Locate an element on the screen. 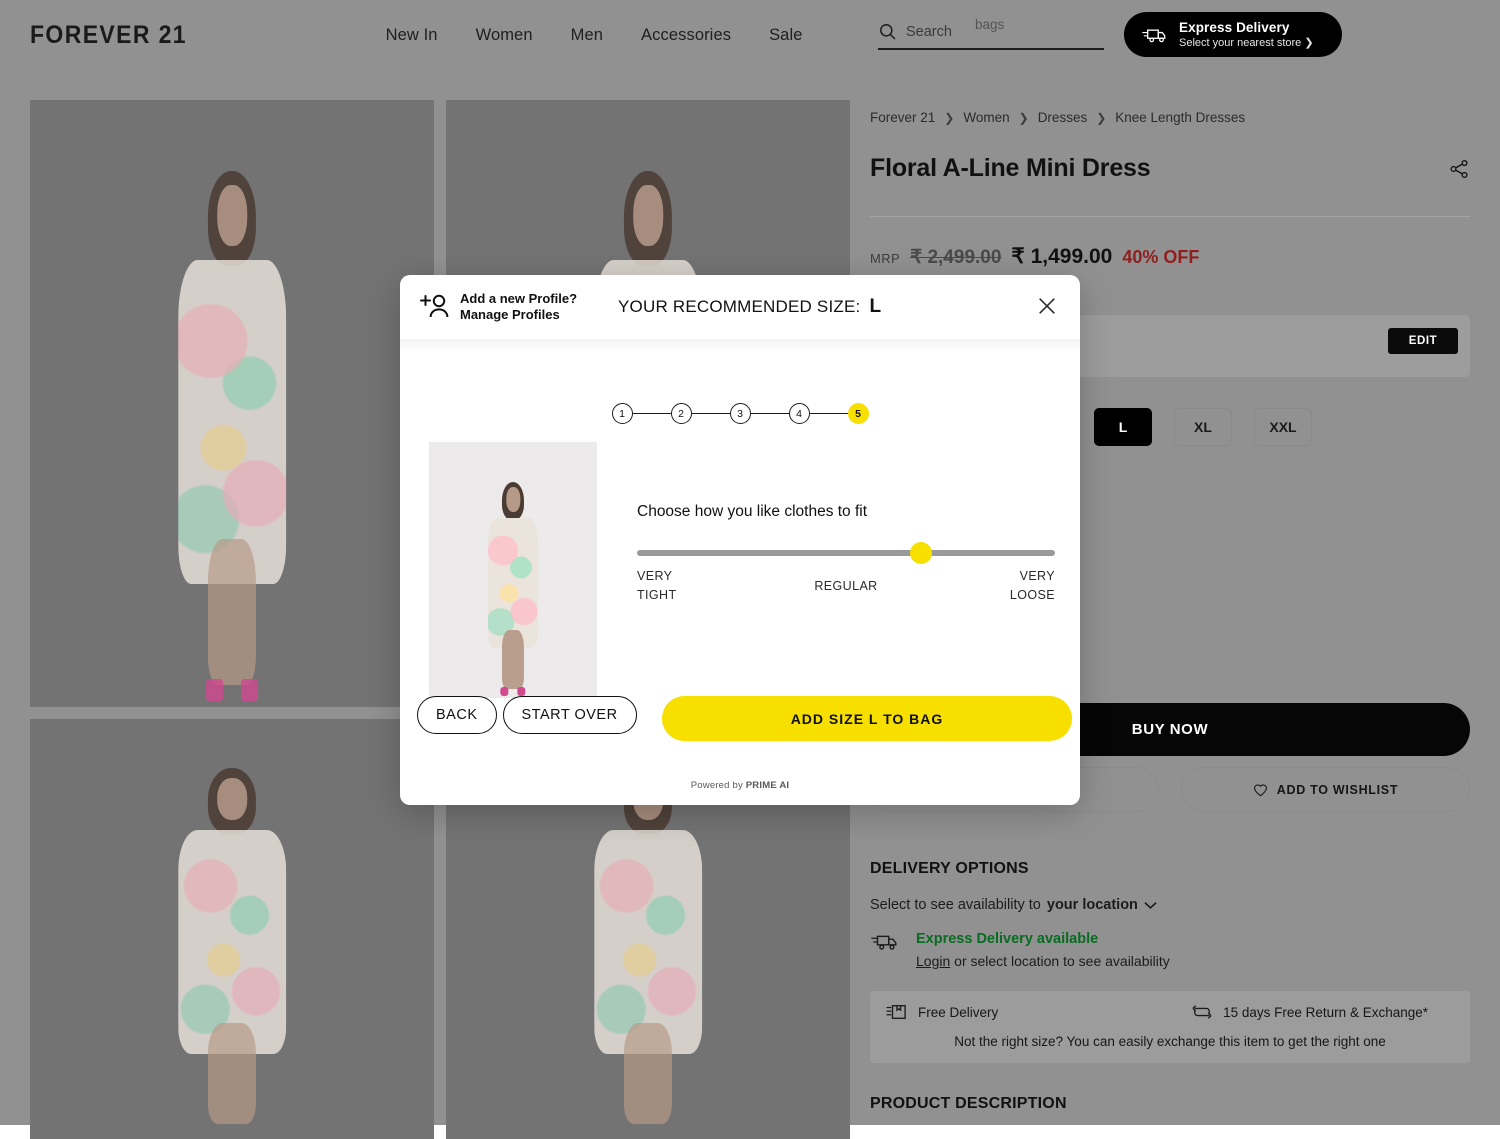 This screenshot has height=1139, width=1500. recommended-size-value: L is located at coordinates (875, 307).